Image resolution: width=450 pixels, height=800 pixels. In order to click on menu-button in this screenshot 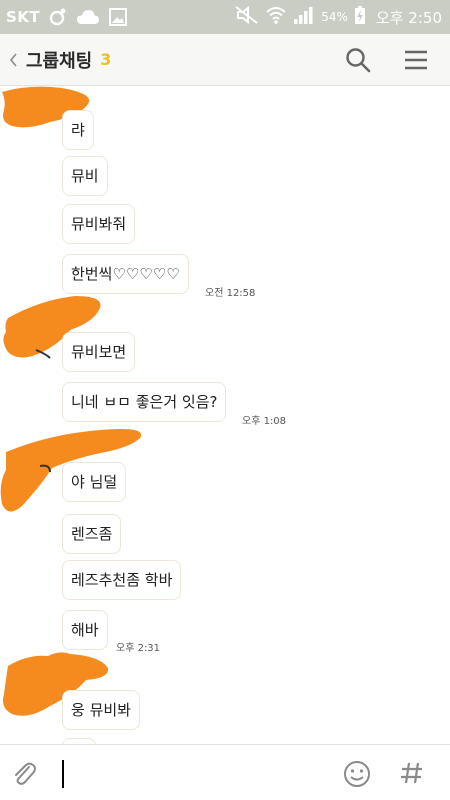, I will do `click(416, 60)`.